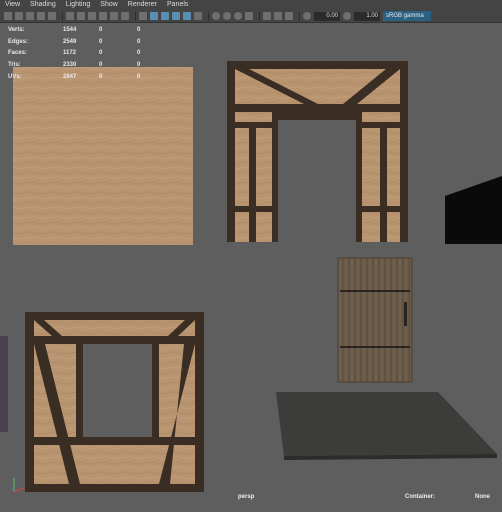  Describe the element at coordinates (165, 16) in the screenshot. I see `wireframe-on-shaded-icon` at that location.